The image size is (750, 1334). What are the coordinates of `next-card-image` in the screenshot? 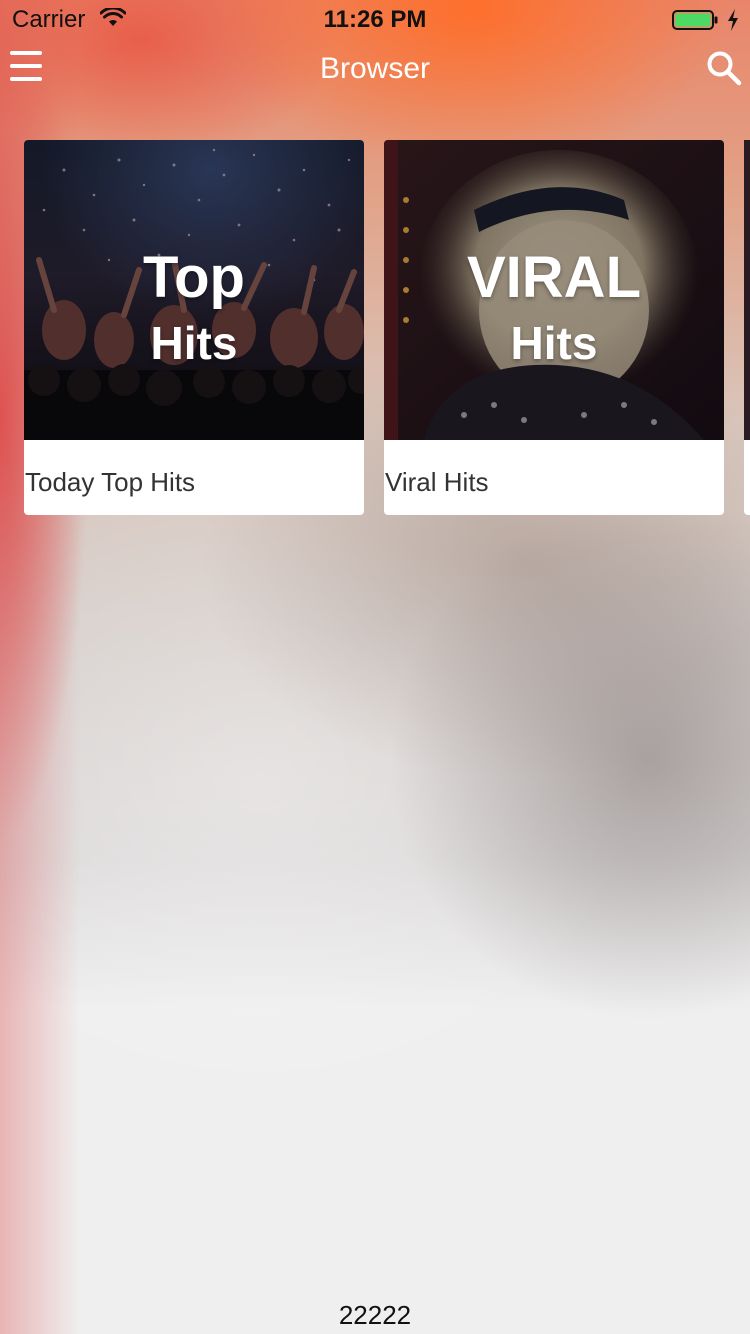 It's located at (747, 290).